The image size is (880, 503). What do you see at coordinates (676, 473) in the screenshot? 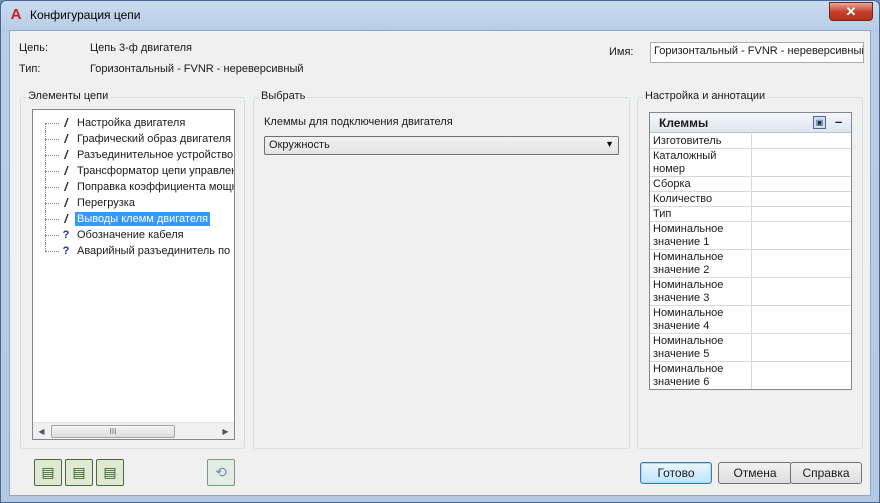
I see `ok-button: Готово` at bounding box center [676, 473].